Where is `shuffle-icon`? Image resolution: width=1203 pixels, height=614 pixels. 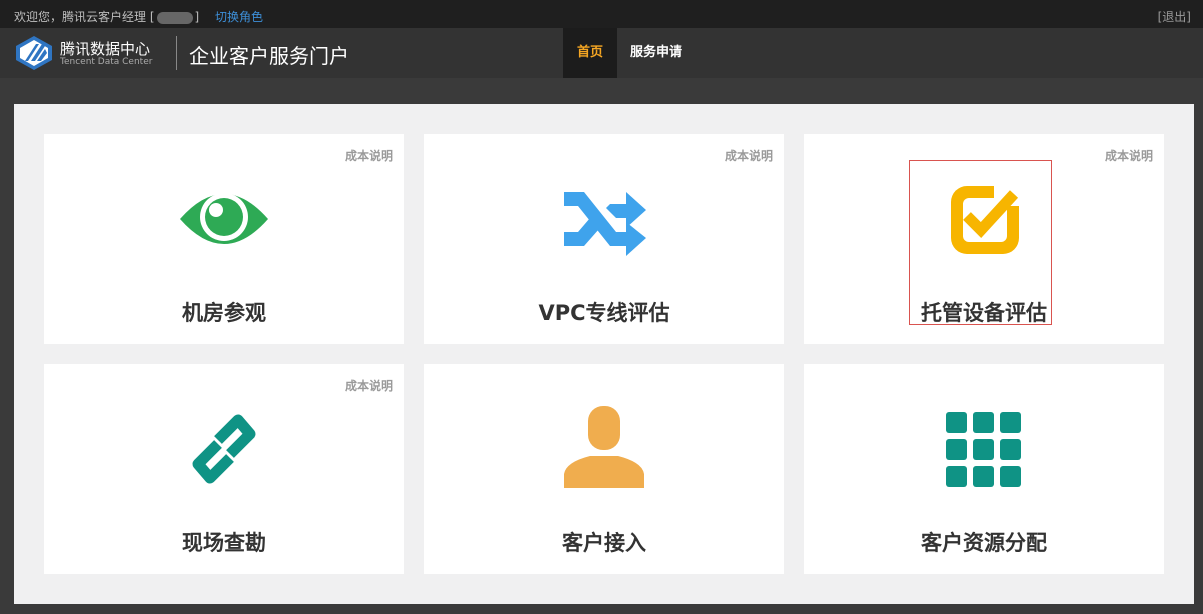
shuffle-icon is located at coordinates (605, 224).